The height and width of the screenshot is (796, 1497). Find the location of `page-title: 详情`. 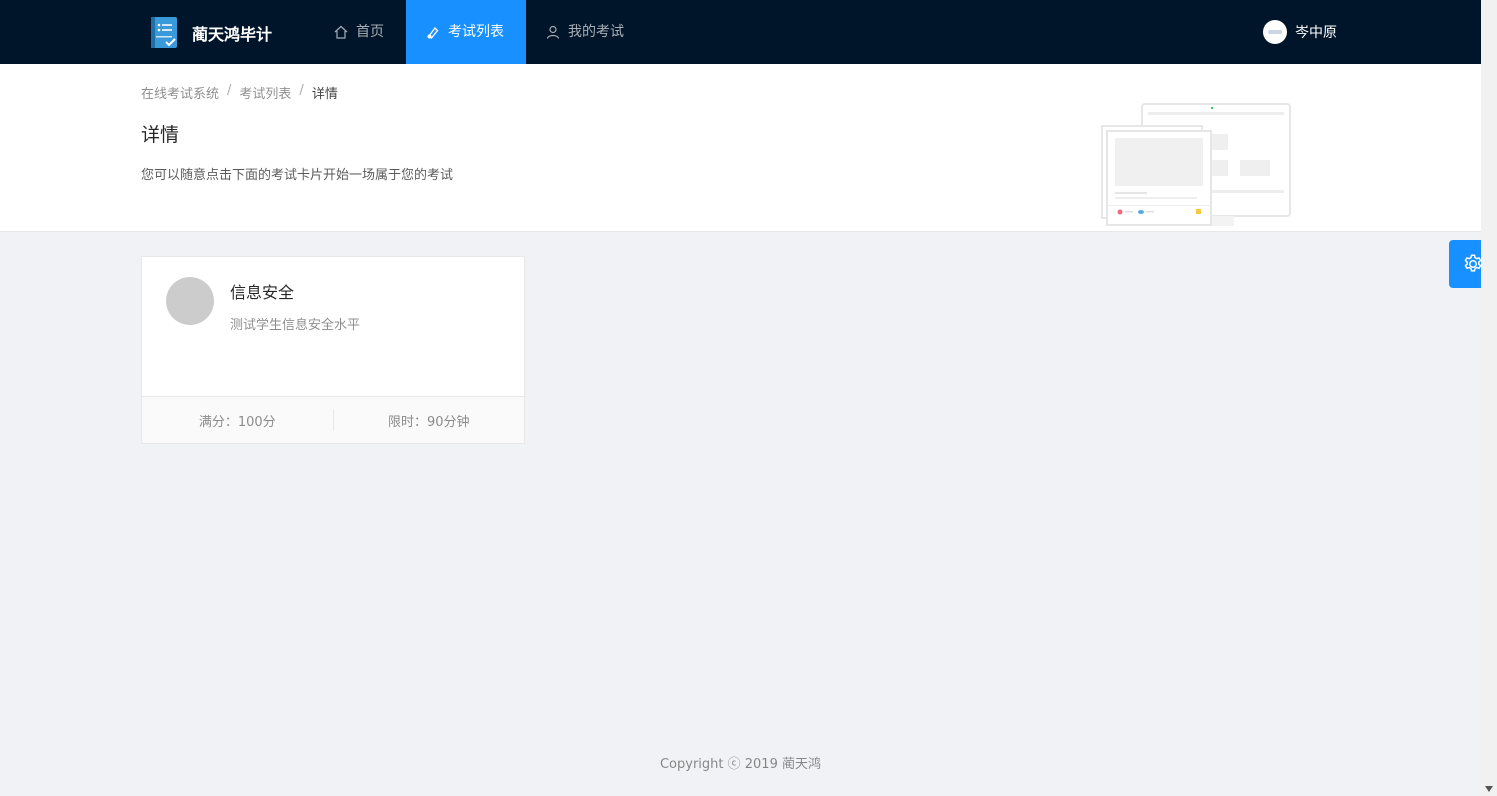

page-title: 详情 is located at coordinates (160, 135).